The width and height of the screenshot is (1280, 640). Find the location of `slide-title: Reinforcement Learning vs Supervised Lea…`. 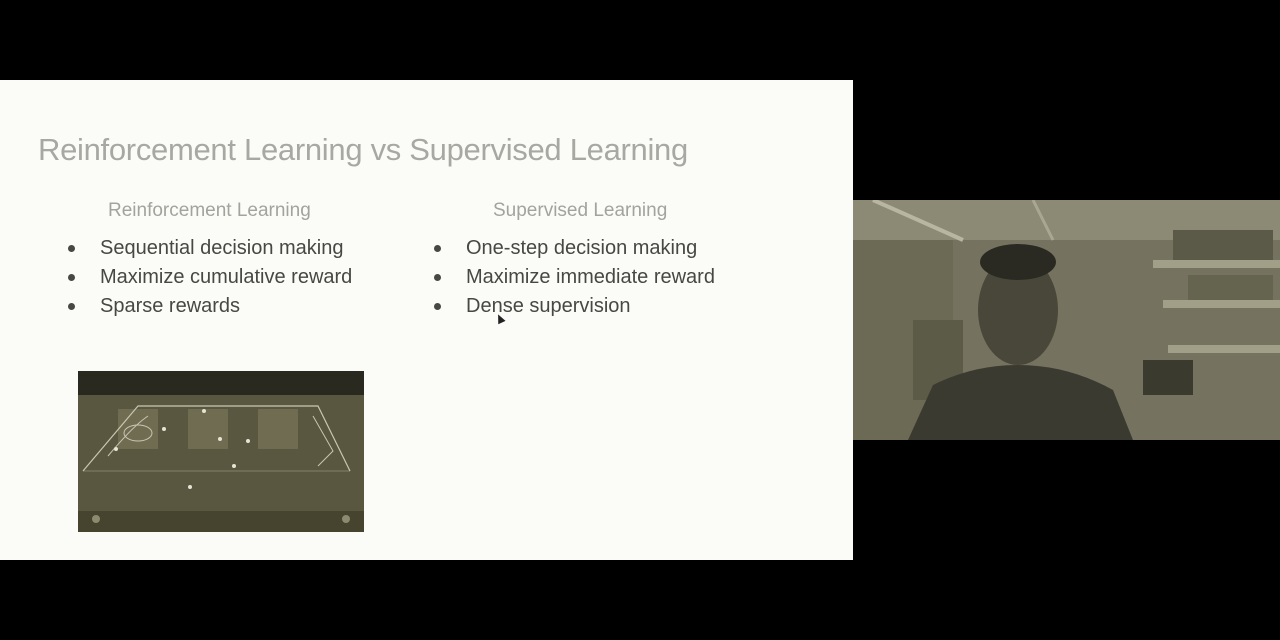

slide-title: Reinforcement Learning vs Supervised Lea… is located at coordinates (363, 149).